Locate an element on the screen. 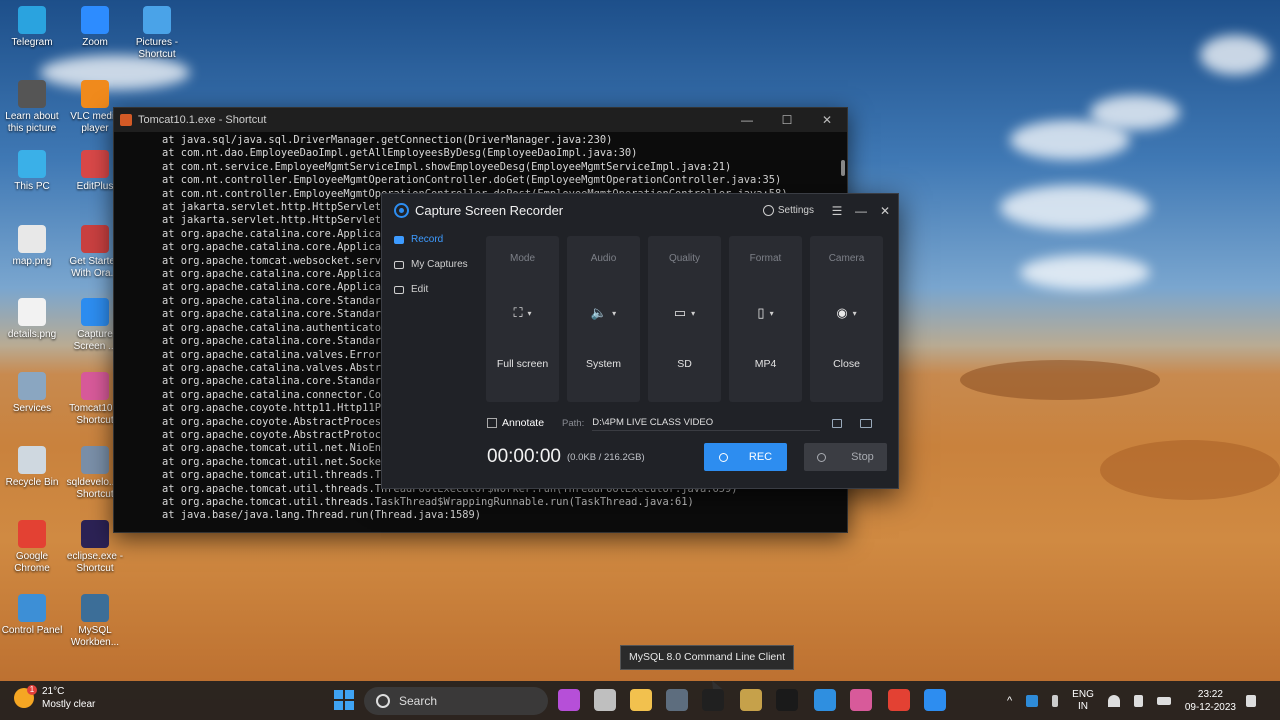 The height and width of the screenshot is (720, 1280). taskbar-tooltip: MySQL 8.0 Command Line Client is located at coordinates (707, 657).